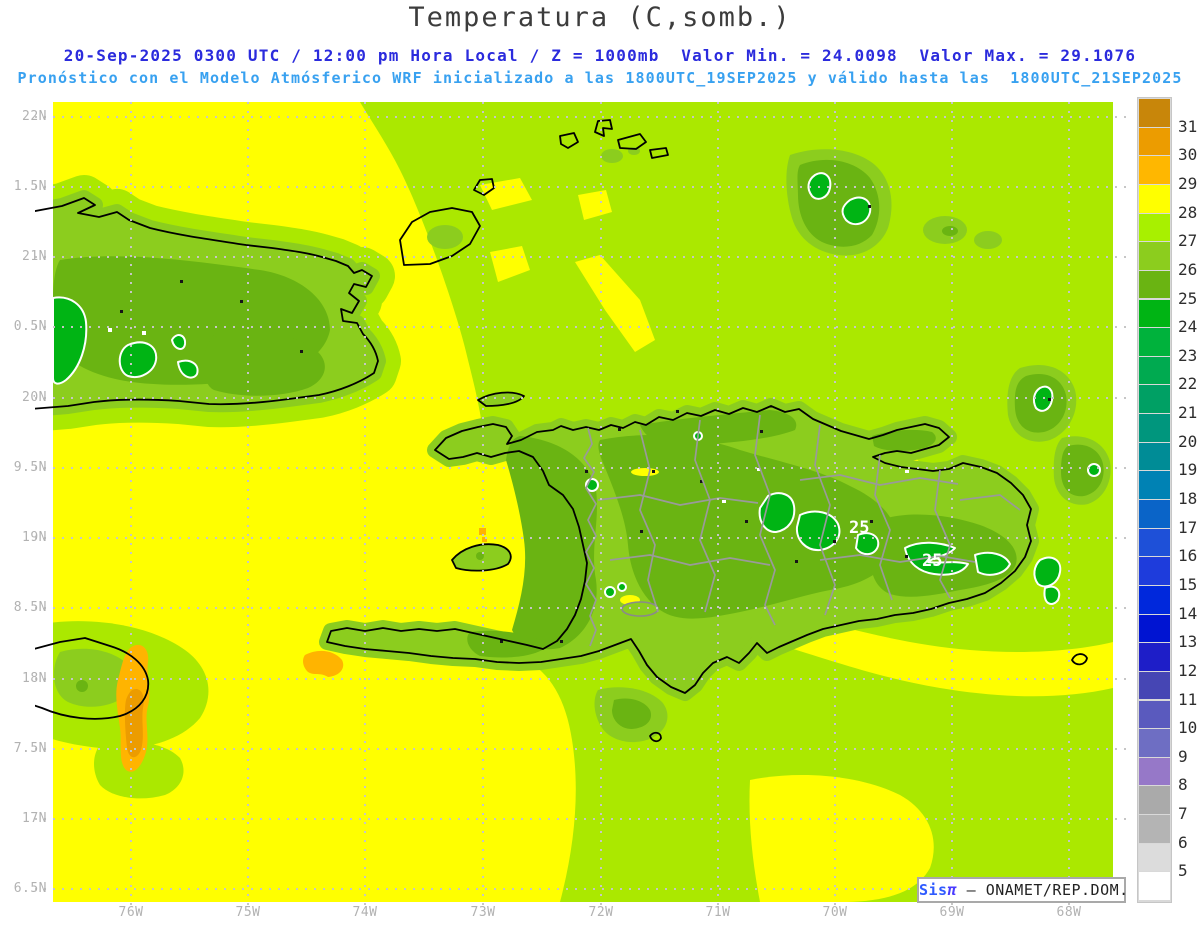  I want to click on lat-tick-label: 8.5N, so click(30, 607).